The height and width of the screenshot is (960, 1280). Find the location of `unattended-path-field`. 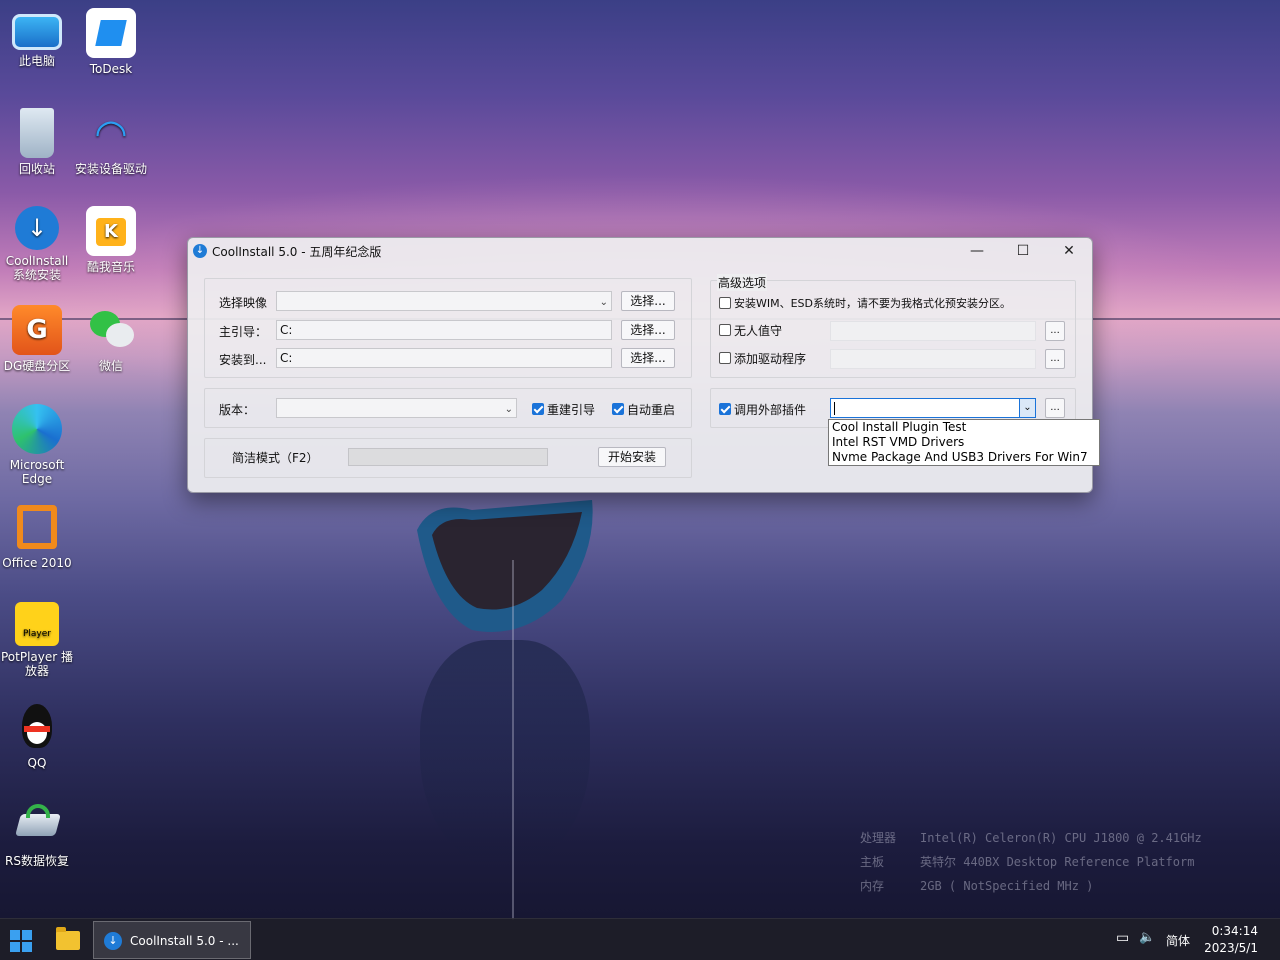

unattended-path-field is located at coordinates (933, 331).